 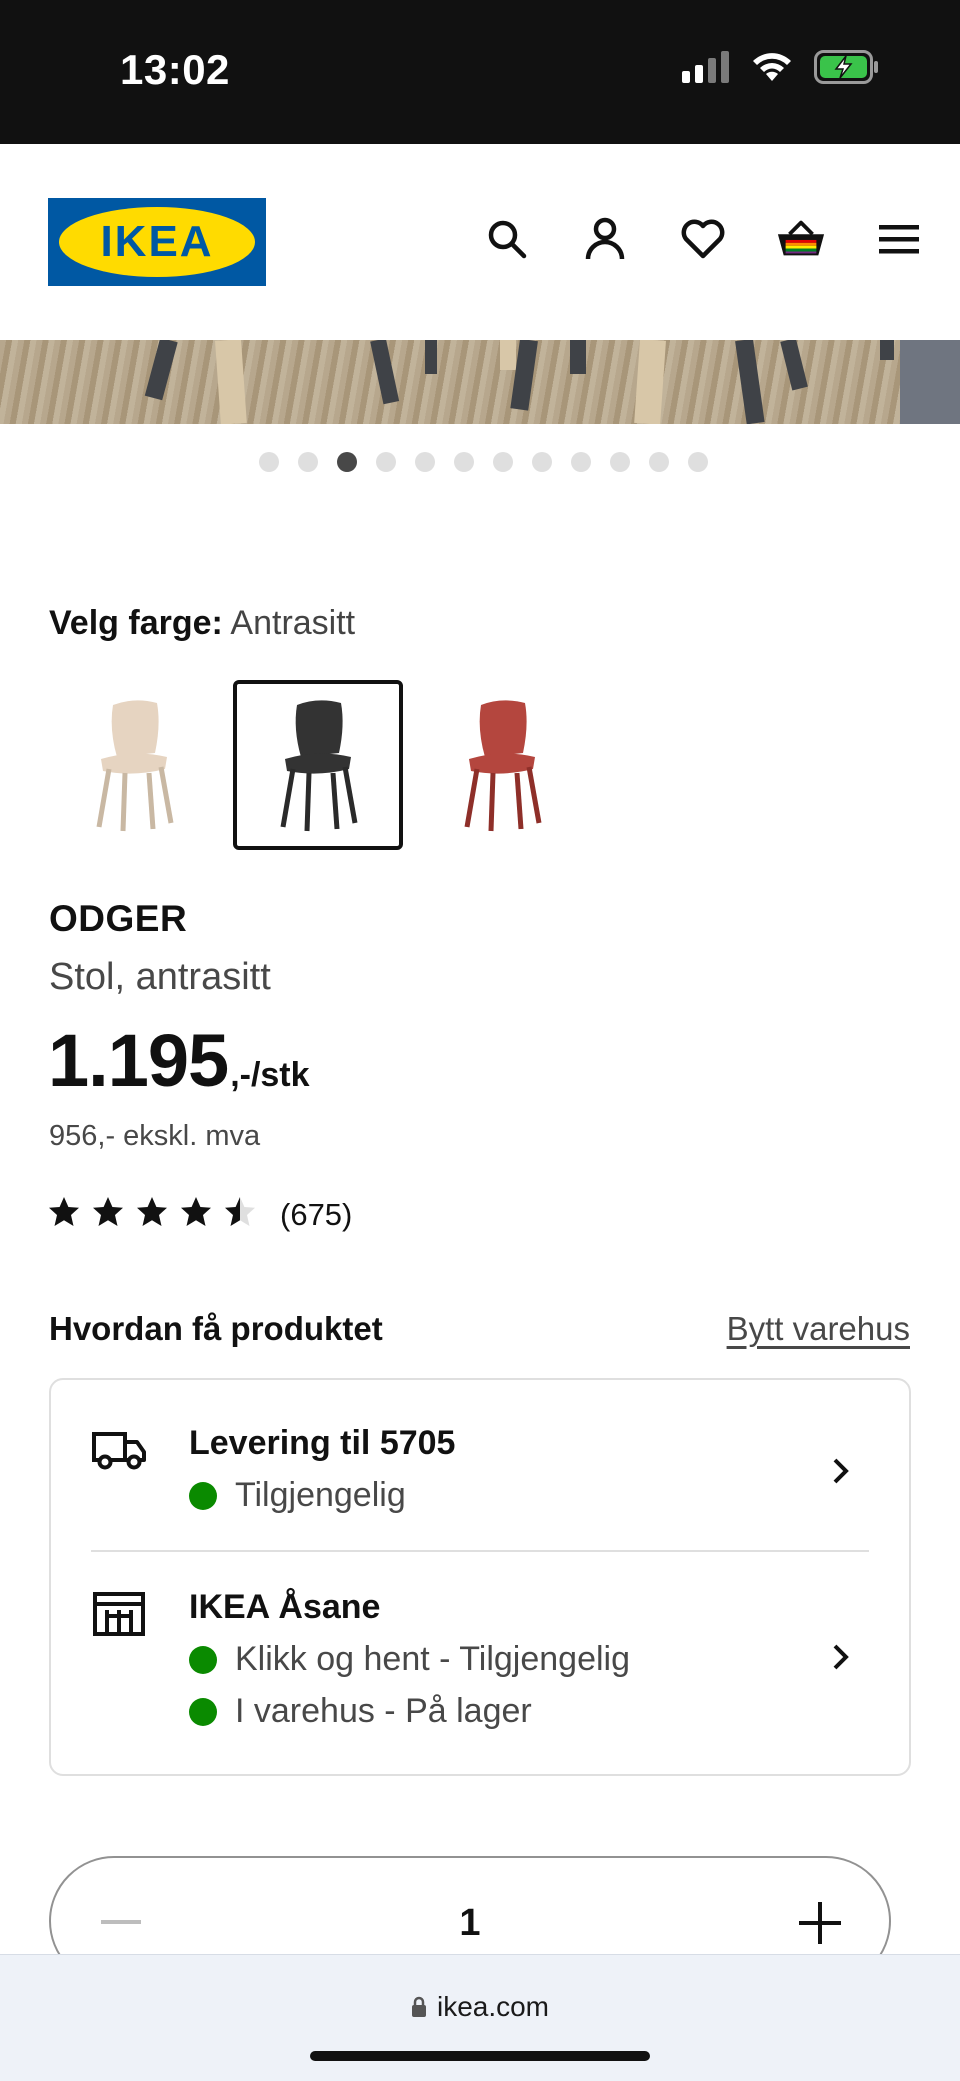 I want to click on store-title: IKEA Åsane, so click(x=285, y=1607).